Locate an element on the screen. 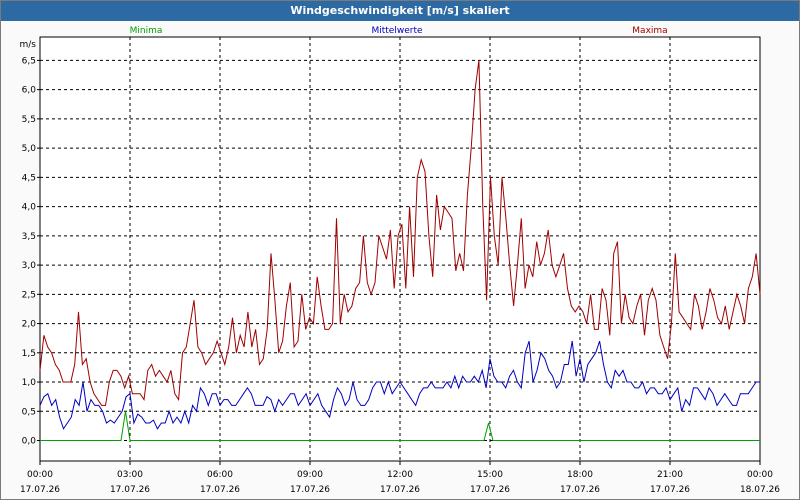 The width and height of the screenshot is (800, 500). legend-maxima: Maxima is located at coordinates (649, 31).